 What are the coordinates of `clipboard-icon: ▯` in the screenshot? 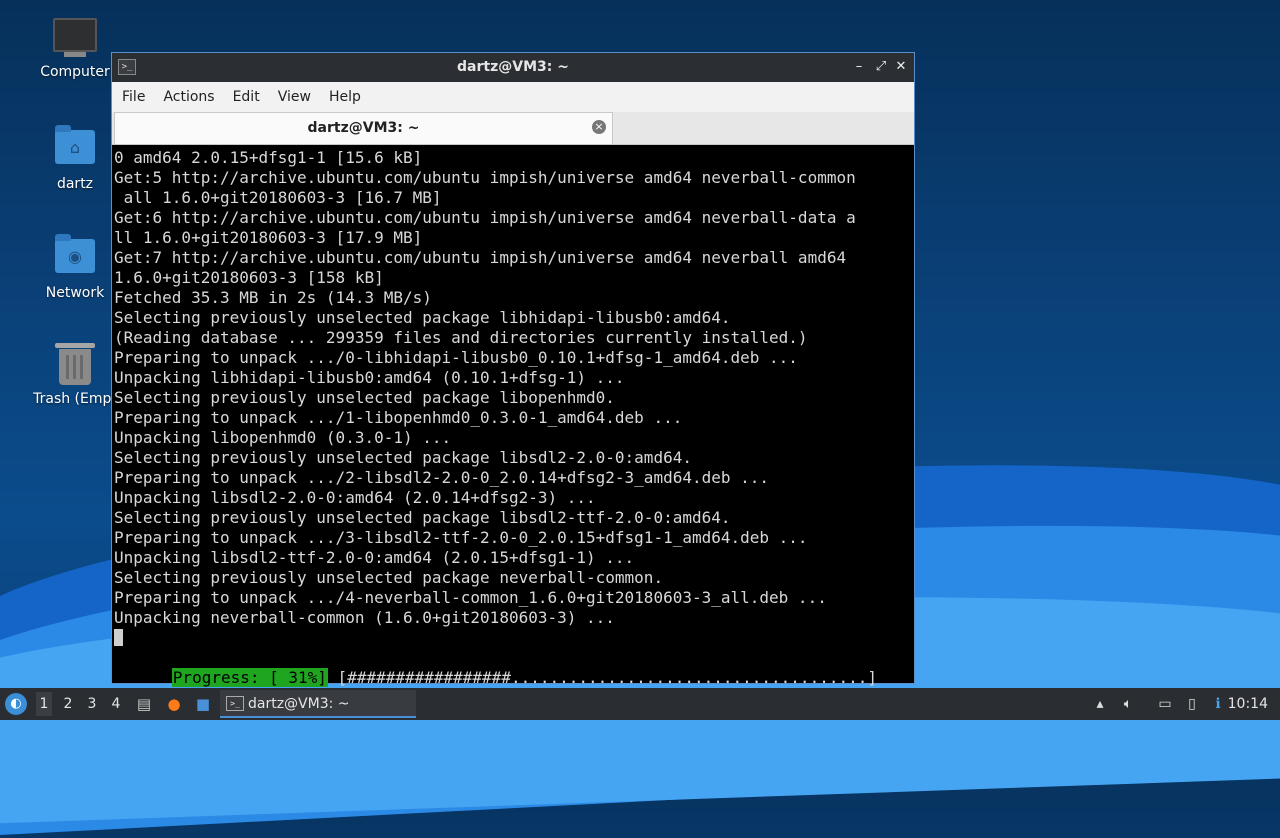 It's located at (1192, 704).